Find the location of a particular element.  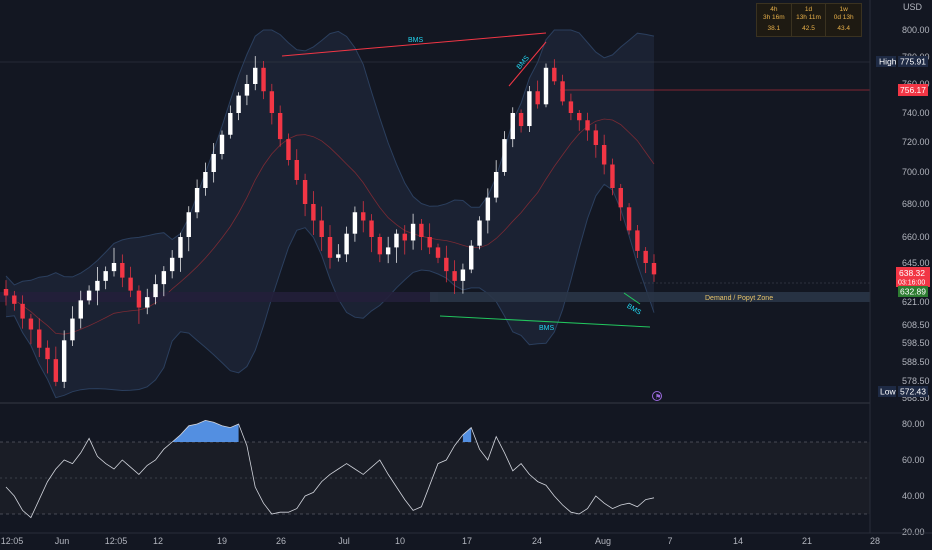

bms-bottom-label: BMS is located at coordinates (547, 328).